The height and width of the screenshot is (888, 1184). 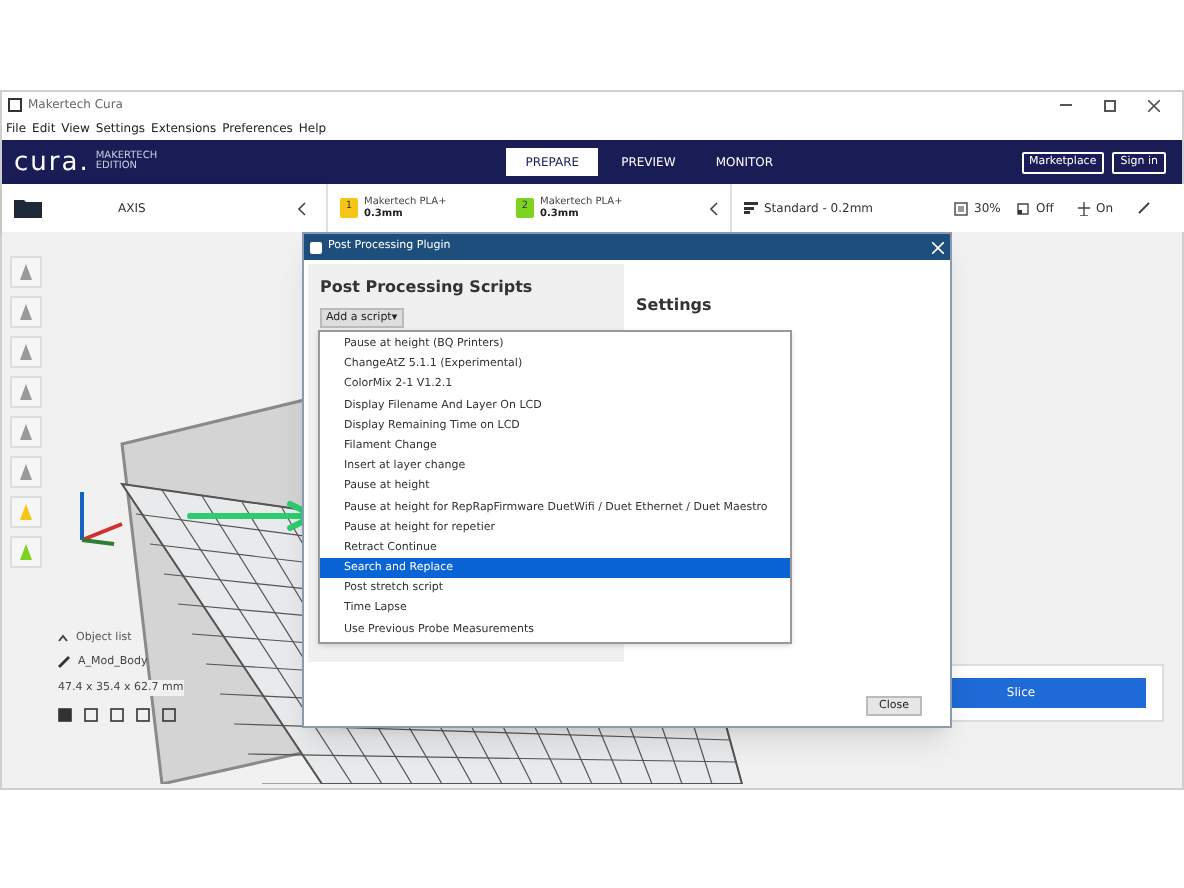 What do you see at coordinates (426, 288) in the screenshot?
I see `scripts-heading: Post Processing Scripts` at bounding box center [426, 288].